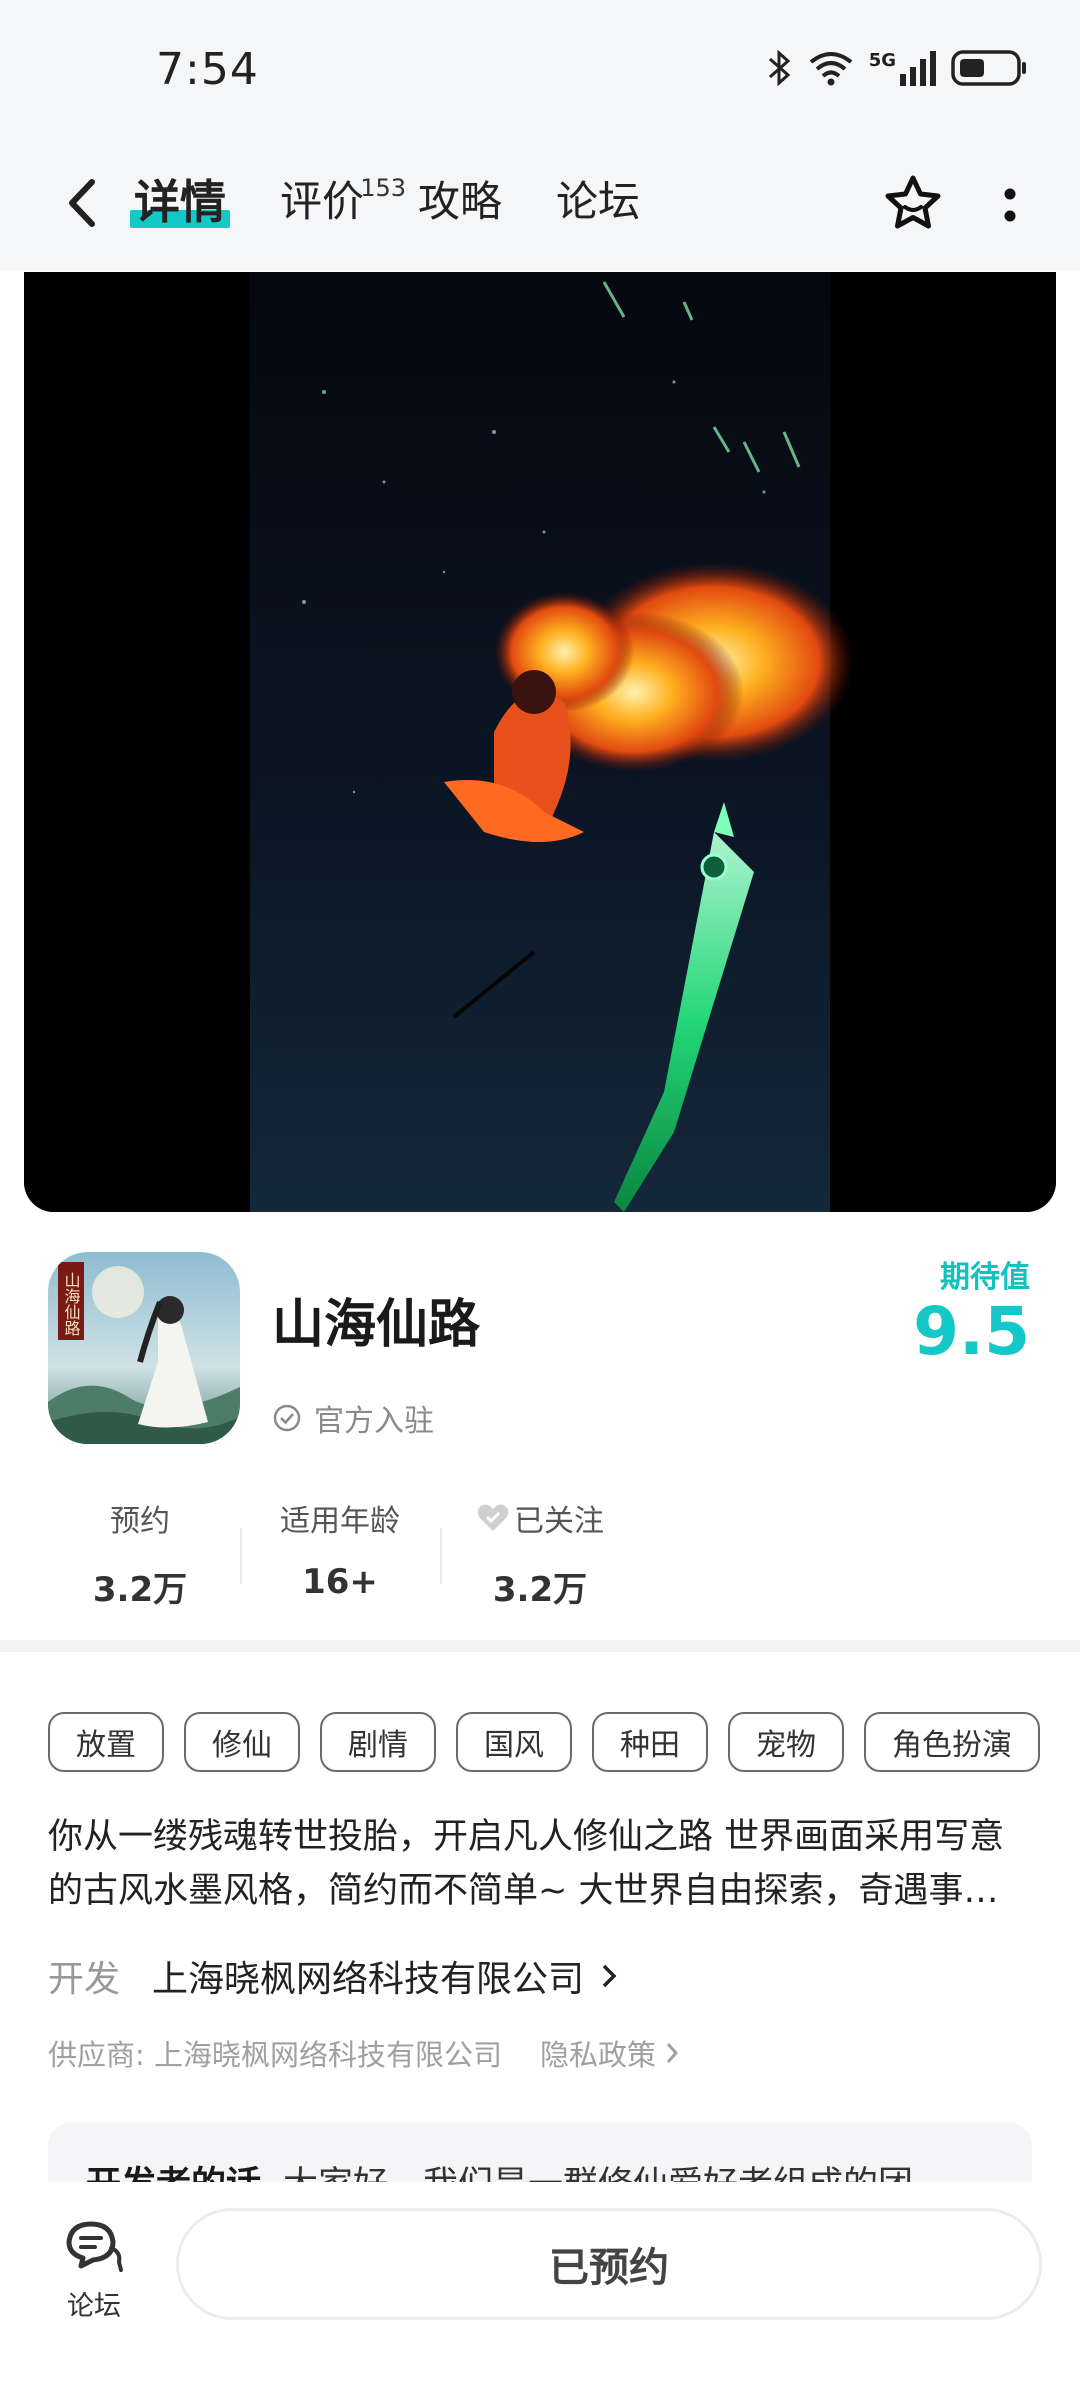  I want to click on developer-words-card: 开发者的话 大家好，我们是一群修仙爱好者组成的团, so click(540, 2152).